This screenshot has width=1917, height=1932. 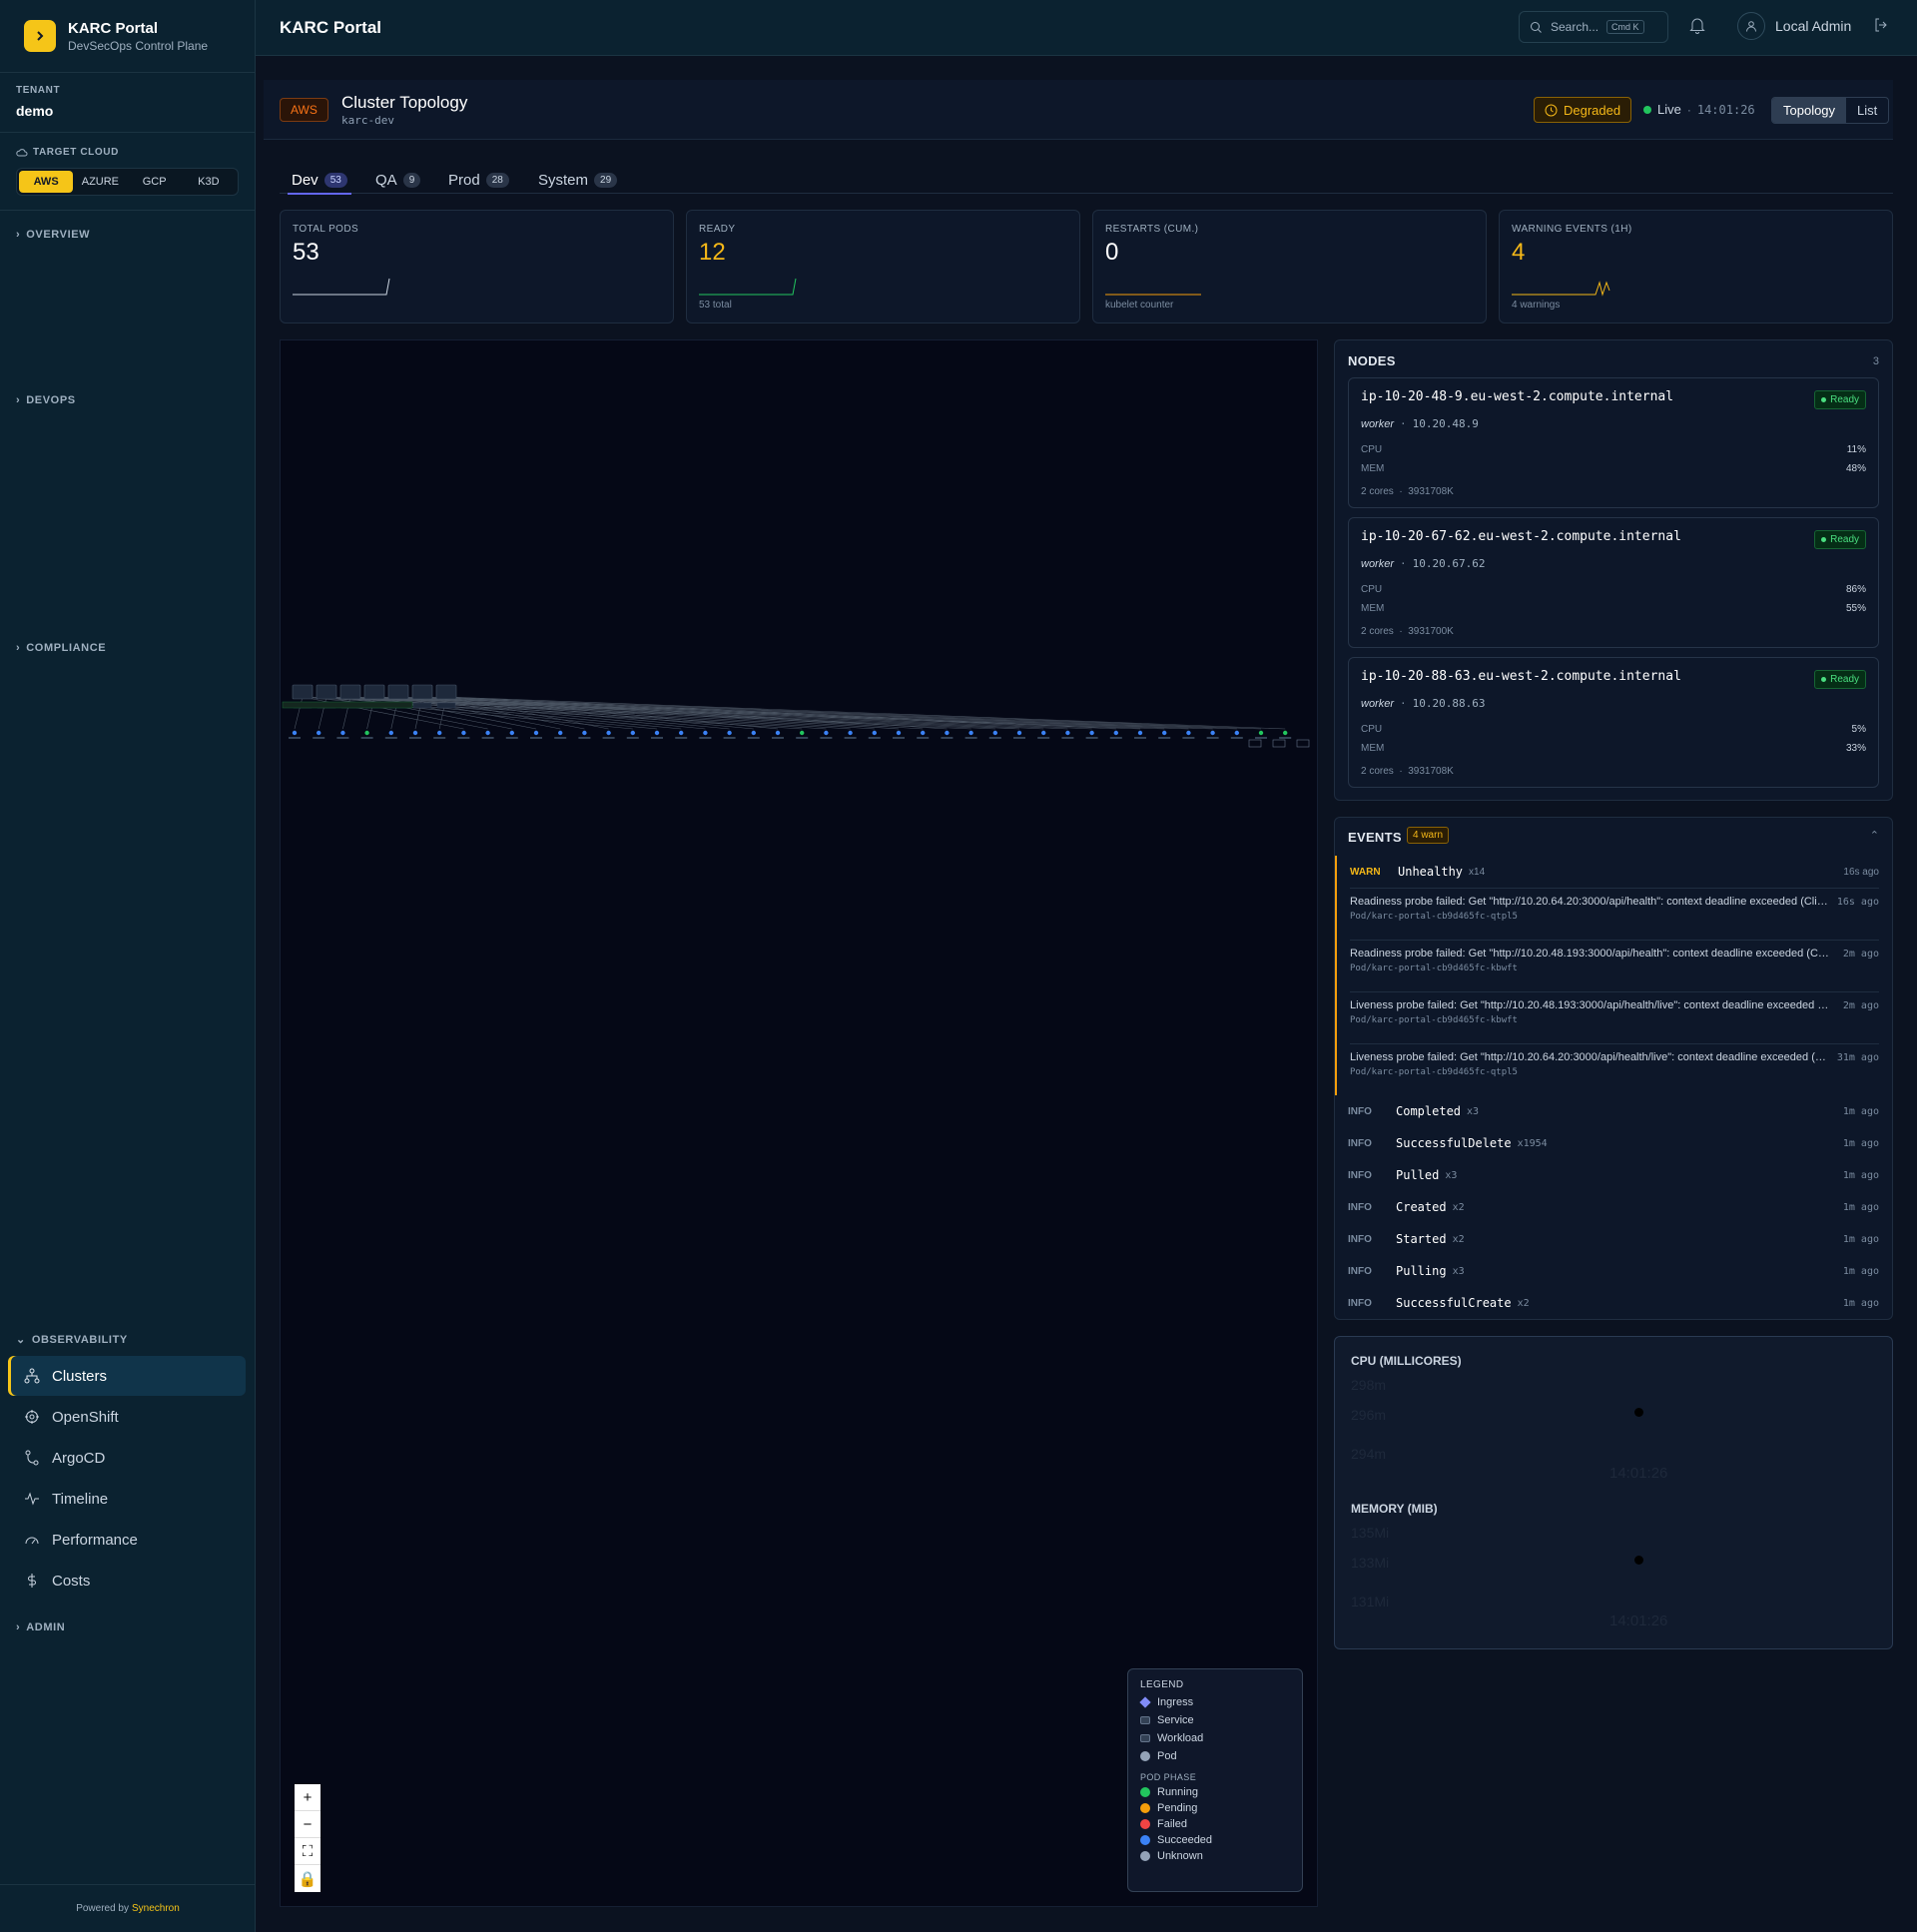 What do you see at coordinates (209, 182) in the screenshot?
I see `cloud-option-k3d: K3D` at bounding box center [209, 182].